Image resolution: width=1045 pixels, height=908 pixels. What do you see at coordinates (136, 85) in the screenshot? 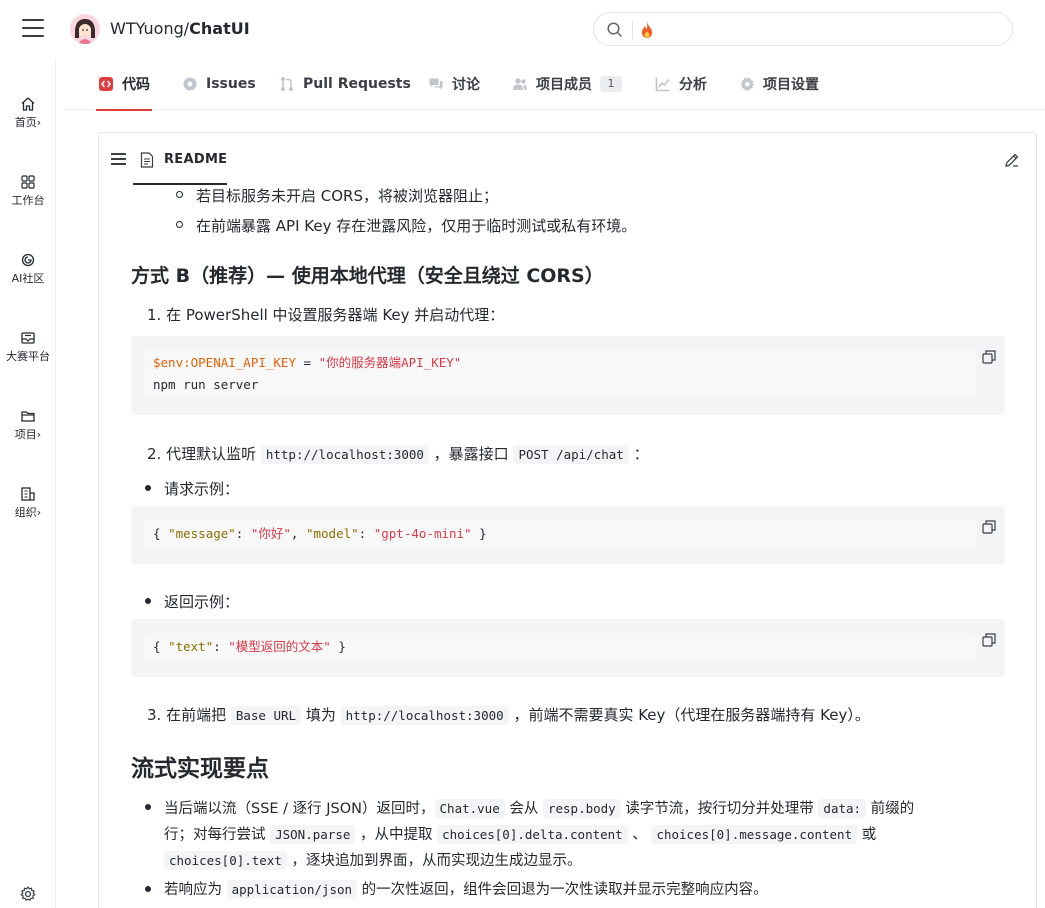
I see `tab-label: 代码` at bounding box center [136, 85].